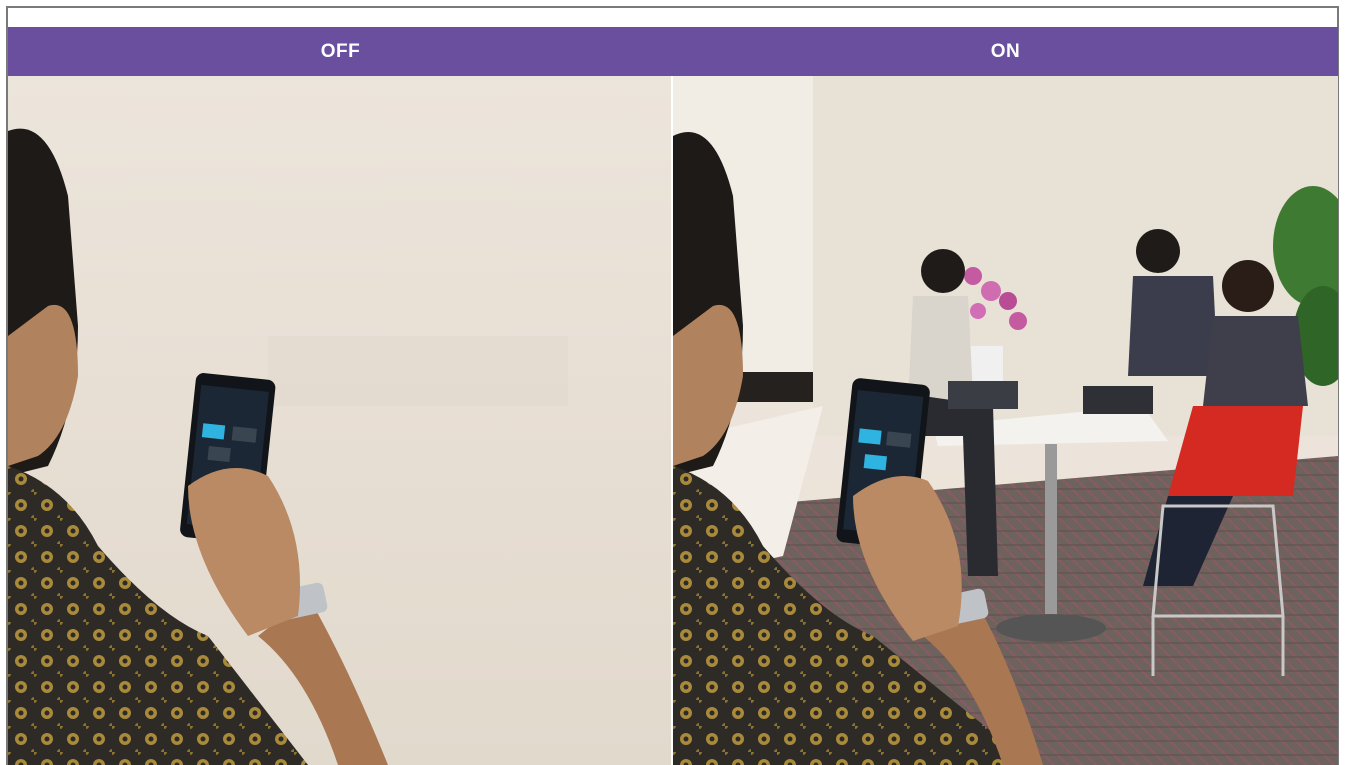 The image size is (1346, 765). I want to click on off-label: OFF, so click(340, 51).